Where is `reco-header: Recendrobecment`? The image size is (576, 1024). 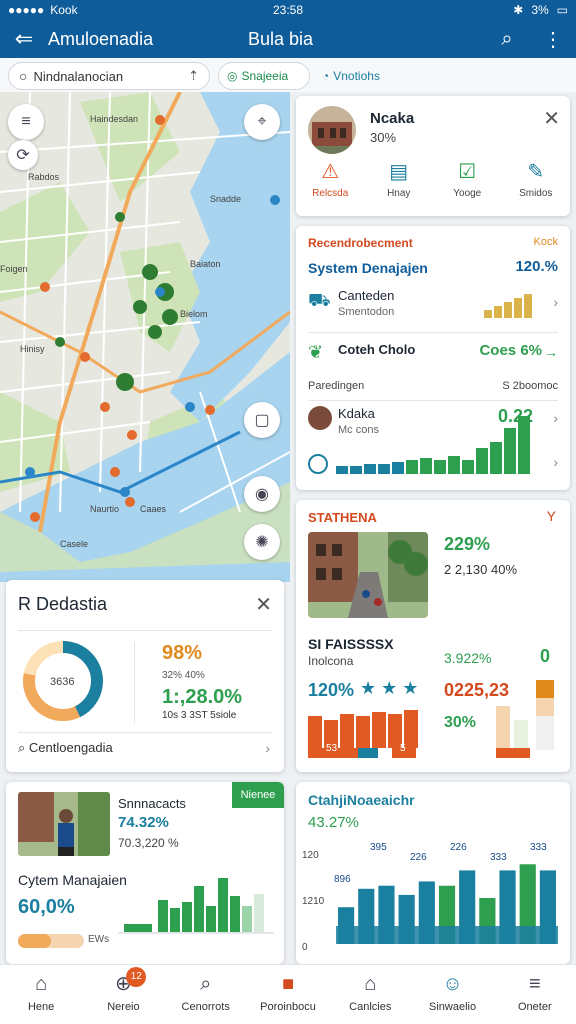
reco-header: Recendrobecment is located at coordinates (360, 243).